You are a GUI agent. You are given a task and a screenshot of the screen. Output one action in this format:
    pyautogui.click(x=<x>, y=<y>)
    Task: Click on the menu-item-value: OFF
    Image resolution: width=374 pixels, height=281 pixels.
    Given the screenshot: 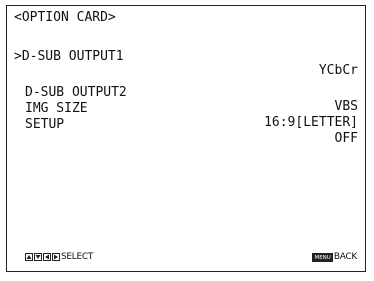 What is the action you would take?
    pyautogui.click(x=346, y=138)
    